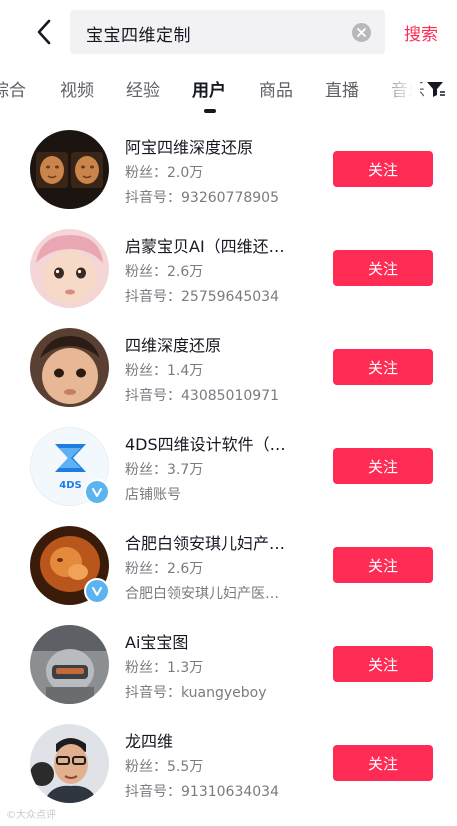 The width and height of the screenshot is (457, 826). What do you see at coordinates (342, 88) in the screenshot?
I see `tab-live: 直播` at bounding box center [342, 88].